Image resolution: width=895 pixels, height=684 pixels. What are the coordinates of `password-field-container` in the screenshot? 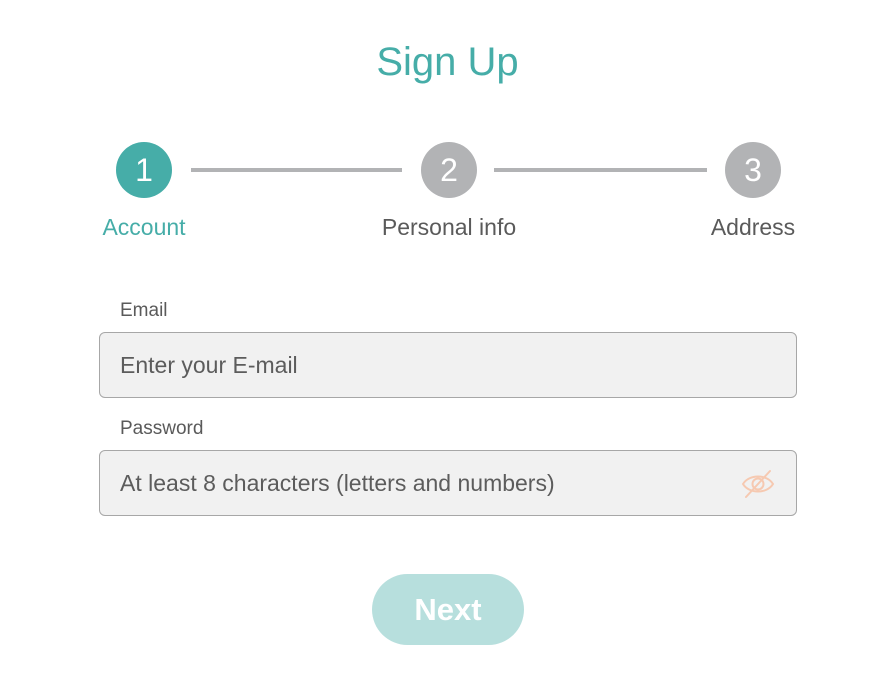 It's located at (448, 483).